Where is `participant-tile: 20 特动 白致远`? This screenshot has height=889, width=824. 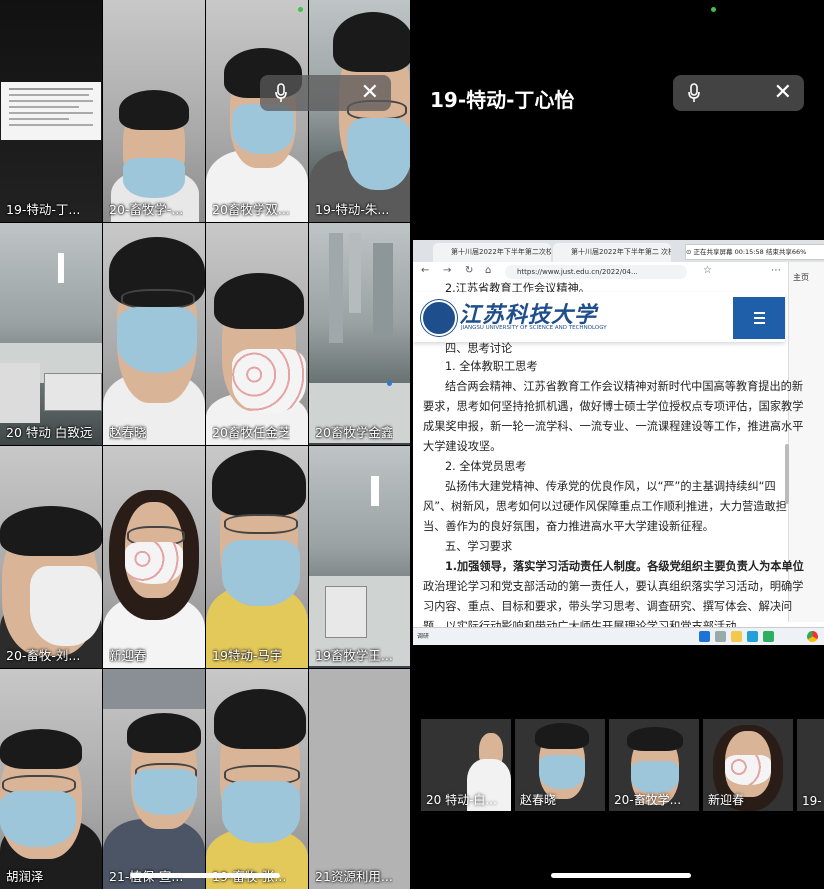 participant-tile: 20 特动 白致远 is located at coordinates (51, 334).